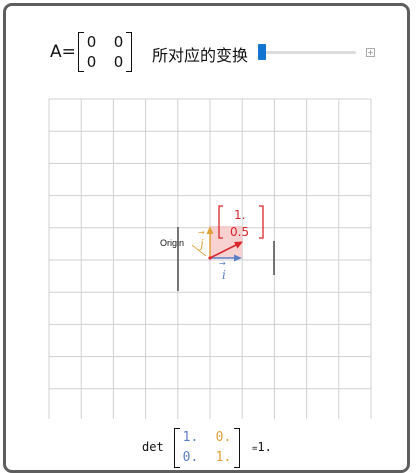 This screenshot has height=473, width=419. What do you see at coordinates (239, 232) in the screenshot?
I see `vector-component-y: 0.5` at bounding box center [239, 232].